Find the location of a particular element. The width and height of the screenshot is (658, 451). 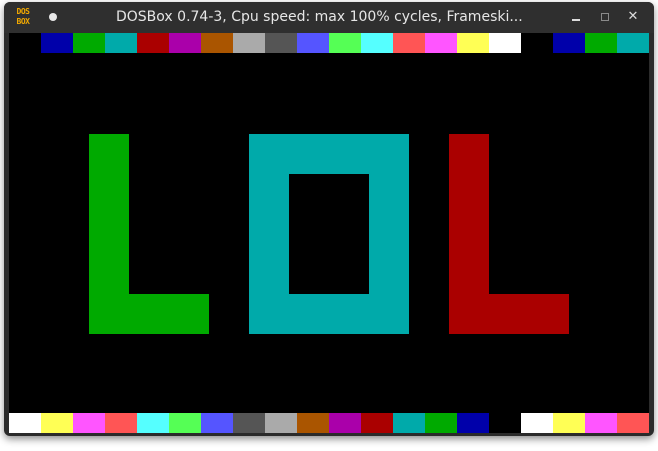

minimize-button is located at coordinates (576, 17).